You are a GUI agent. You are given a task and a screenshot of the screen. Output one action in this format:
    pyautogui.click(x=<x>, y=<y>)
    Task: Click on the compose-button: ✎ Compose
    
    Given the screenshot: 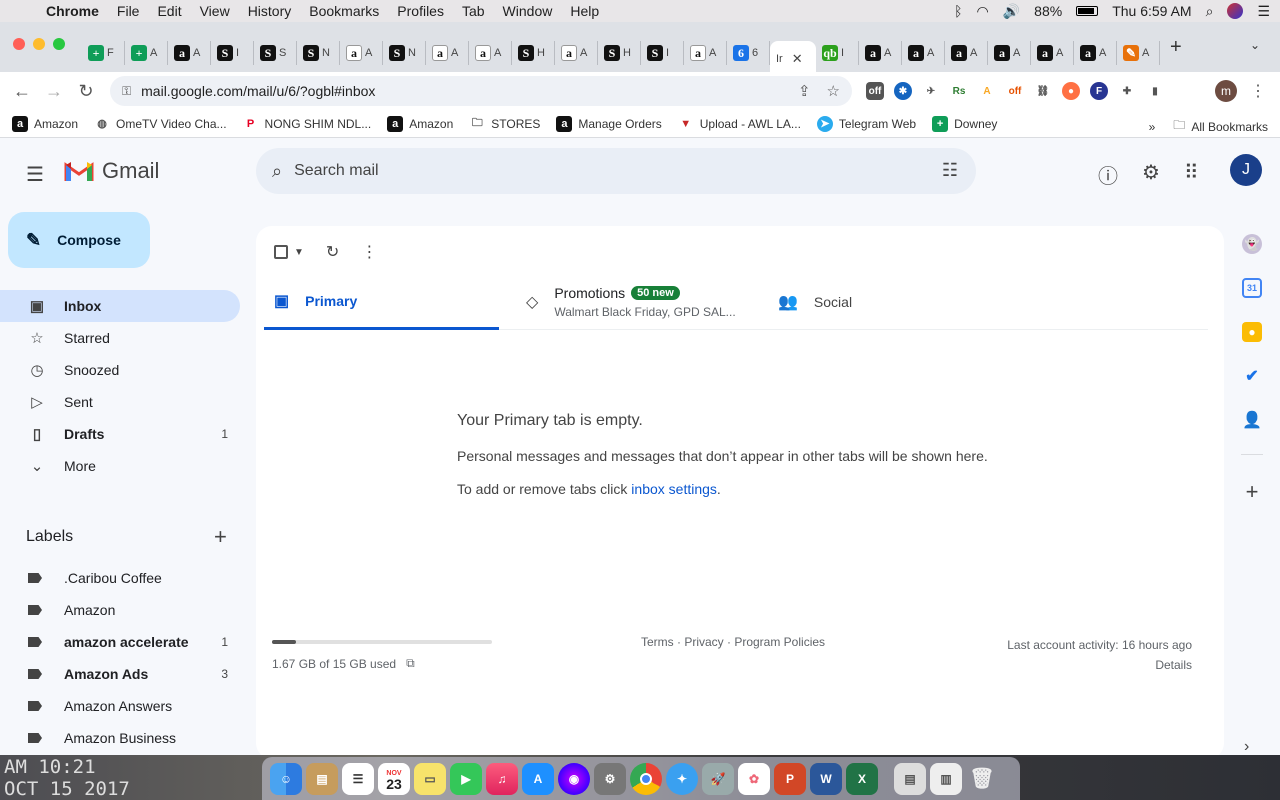 What is the action you would take?
    pyautogui.click(x=79, y=240)
    